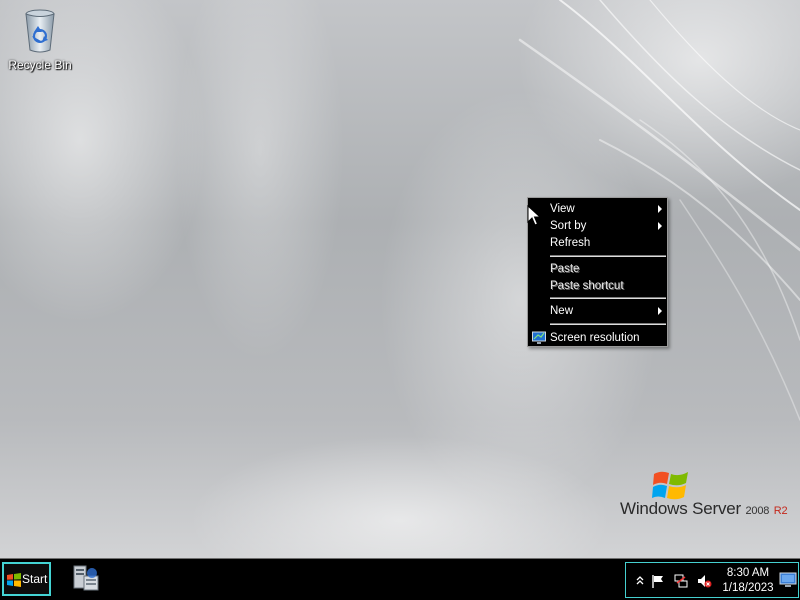  What do you see at coordinates (705, 497) in the screenshot?
I see `windows-server-branding: Windows Server 2008 R2` at bounding box center [705, 497].